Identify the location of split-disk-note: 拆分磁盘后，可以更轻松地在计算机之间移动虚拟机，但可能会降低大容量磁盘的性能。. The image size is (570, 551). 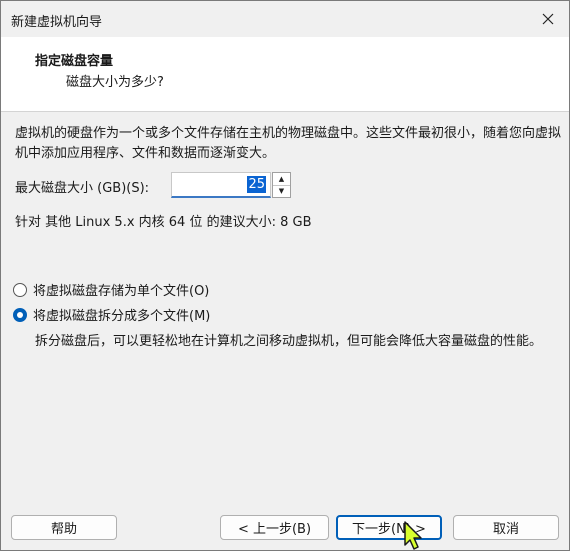
(289, 341).